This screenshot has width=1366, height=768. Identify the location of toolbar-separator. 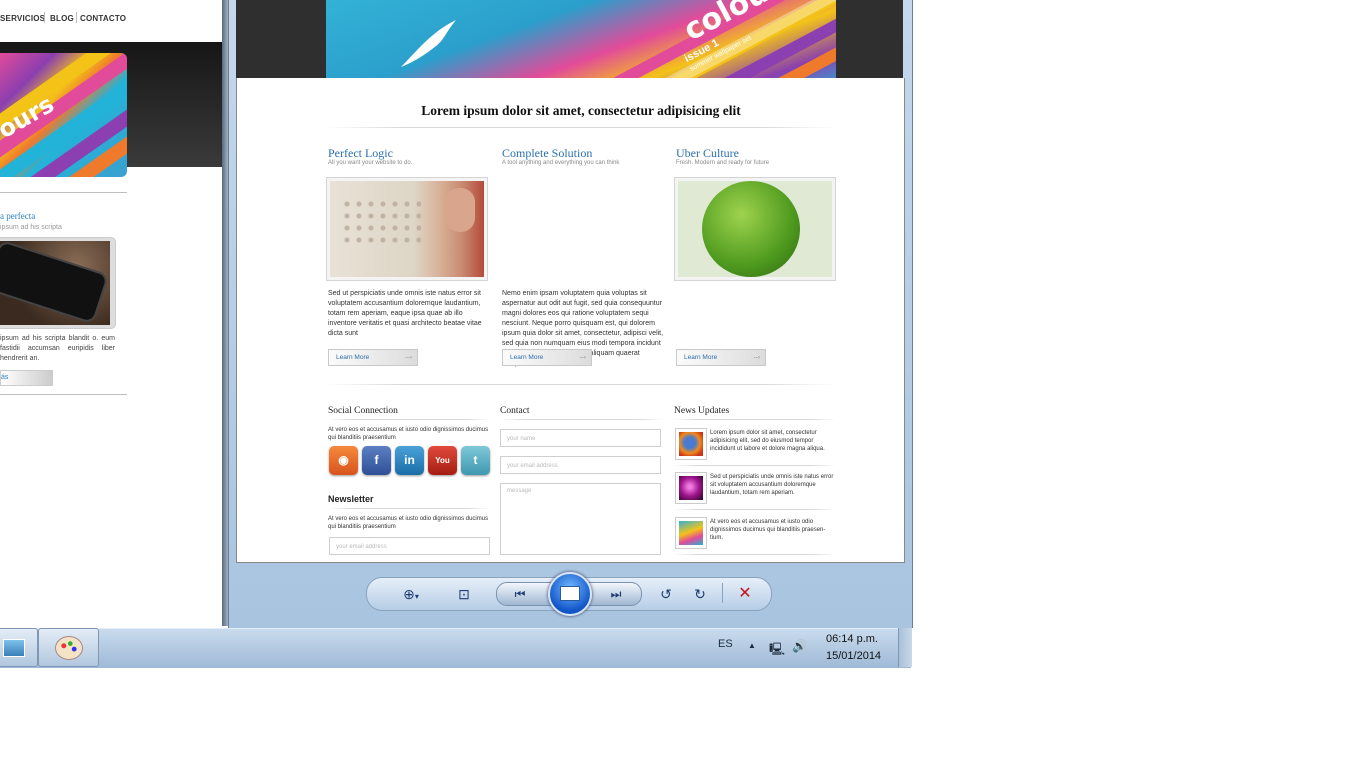
(722, 593).